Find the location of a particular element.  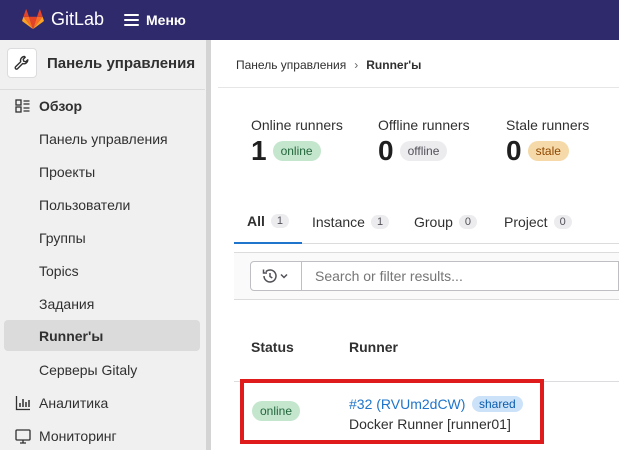

sidebar-item-topics: Topics is located at coordinates (102, 270).